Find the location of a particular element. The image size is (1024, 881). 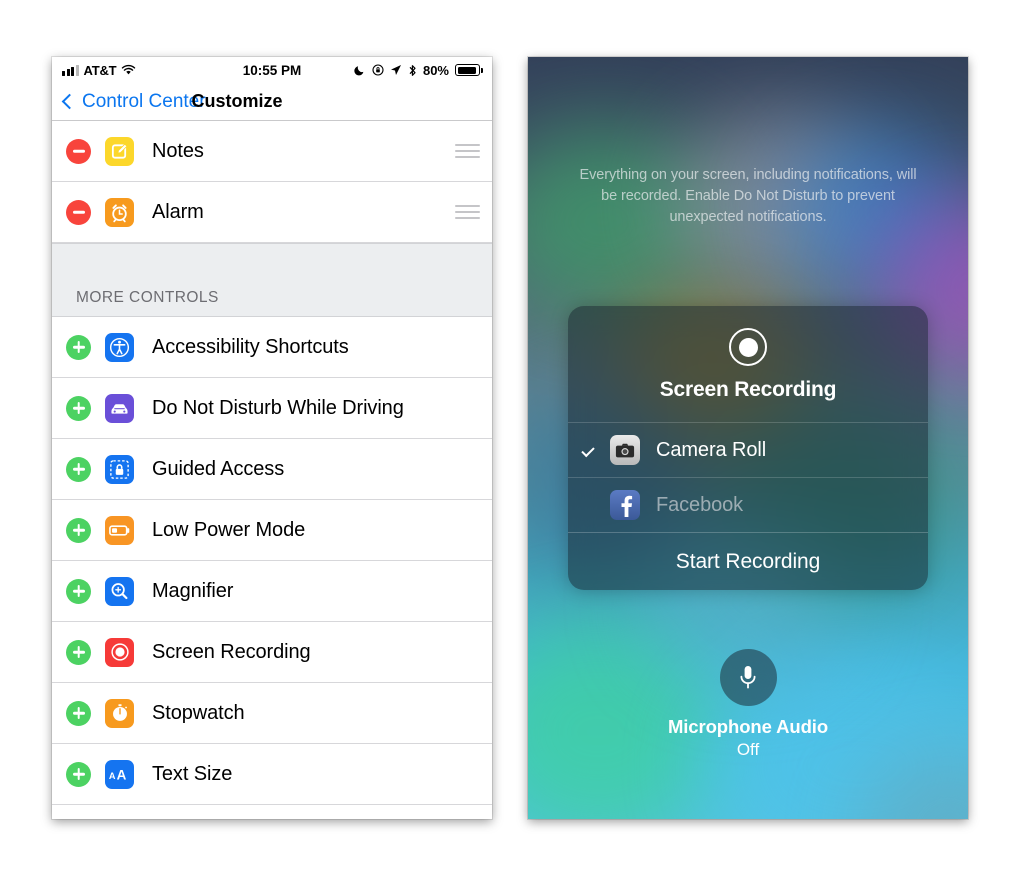

table-row: A A Text Size is located at coordinates (272, 774).